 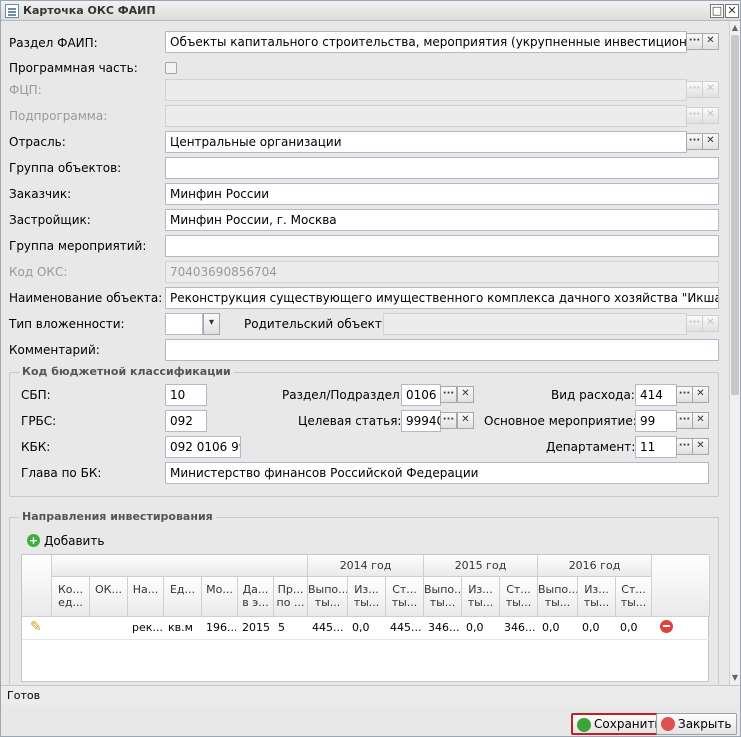 I want to click on parent-label: Родительский объект:, so click(x=315, y=324).